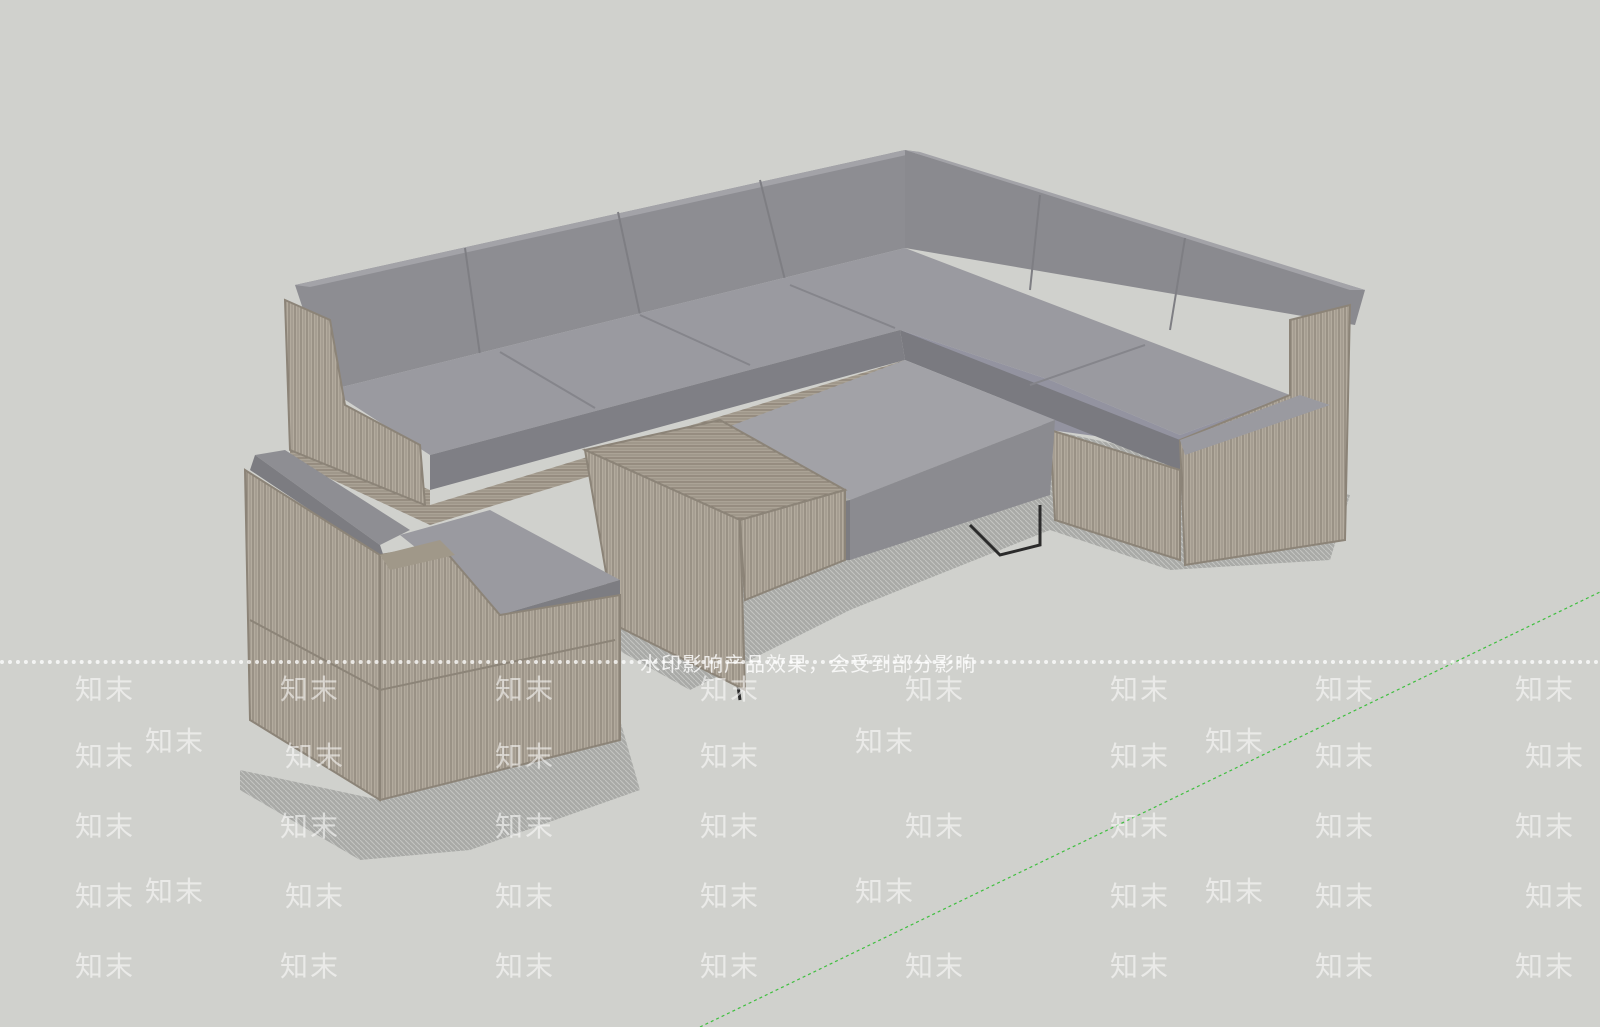 This screenshot has height=1027, width=1600. What do you see at coordinates (432, 626) in the screenshot?
I see `lounge-armchair` at bounding box center [432, 626].